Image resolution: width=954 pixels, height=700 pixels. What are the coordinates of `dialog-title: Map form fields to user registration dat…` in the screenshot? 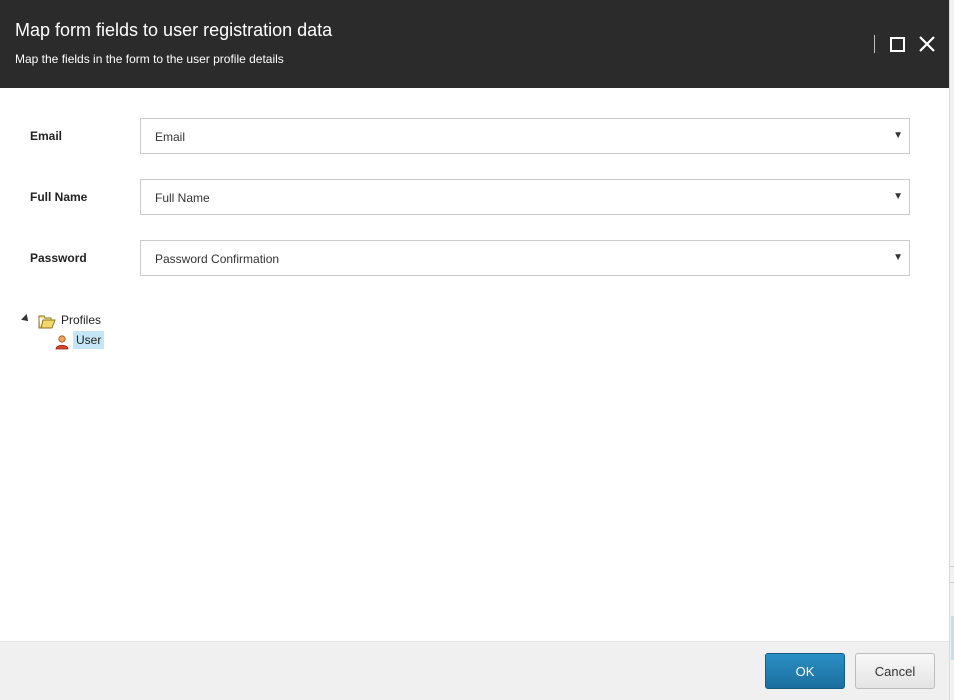 It's located at (174, 30).